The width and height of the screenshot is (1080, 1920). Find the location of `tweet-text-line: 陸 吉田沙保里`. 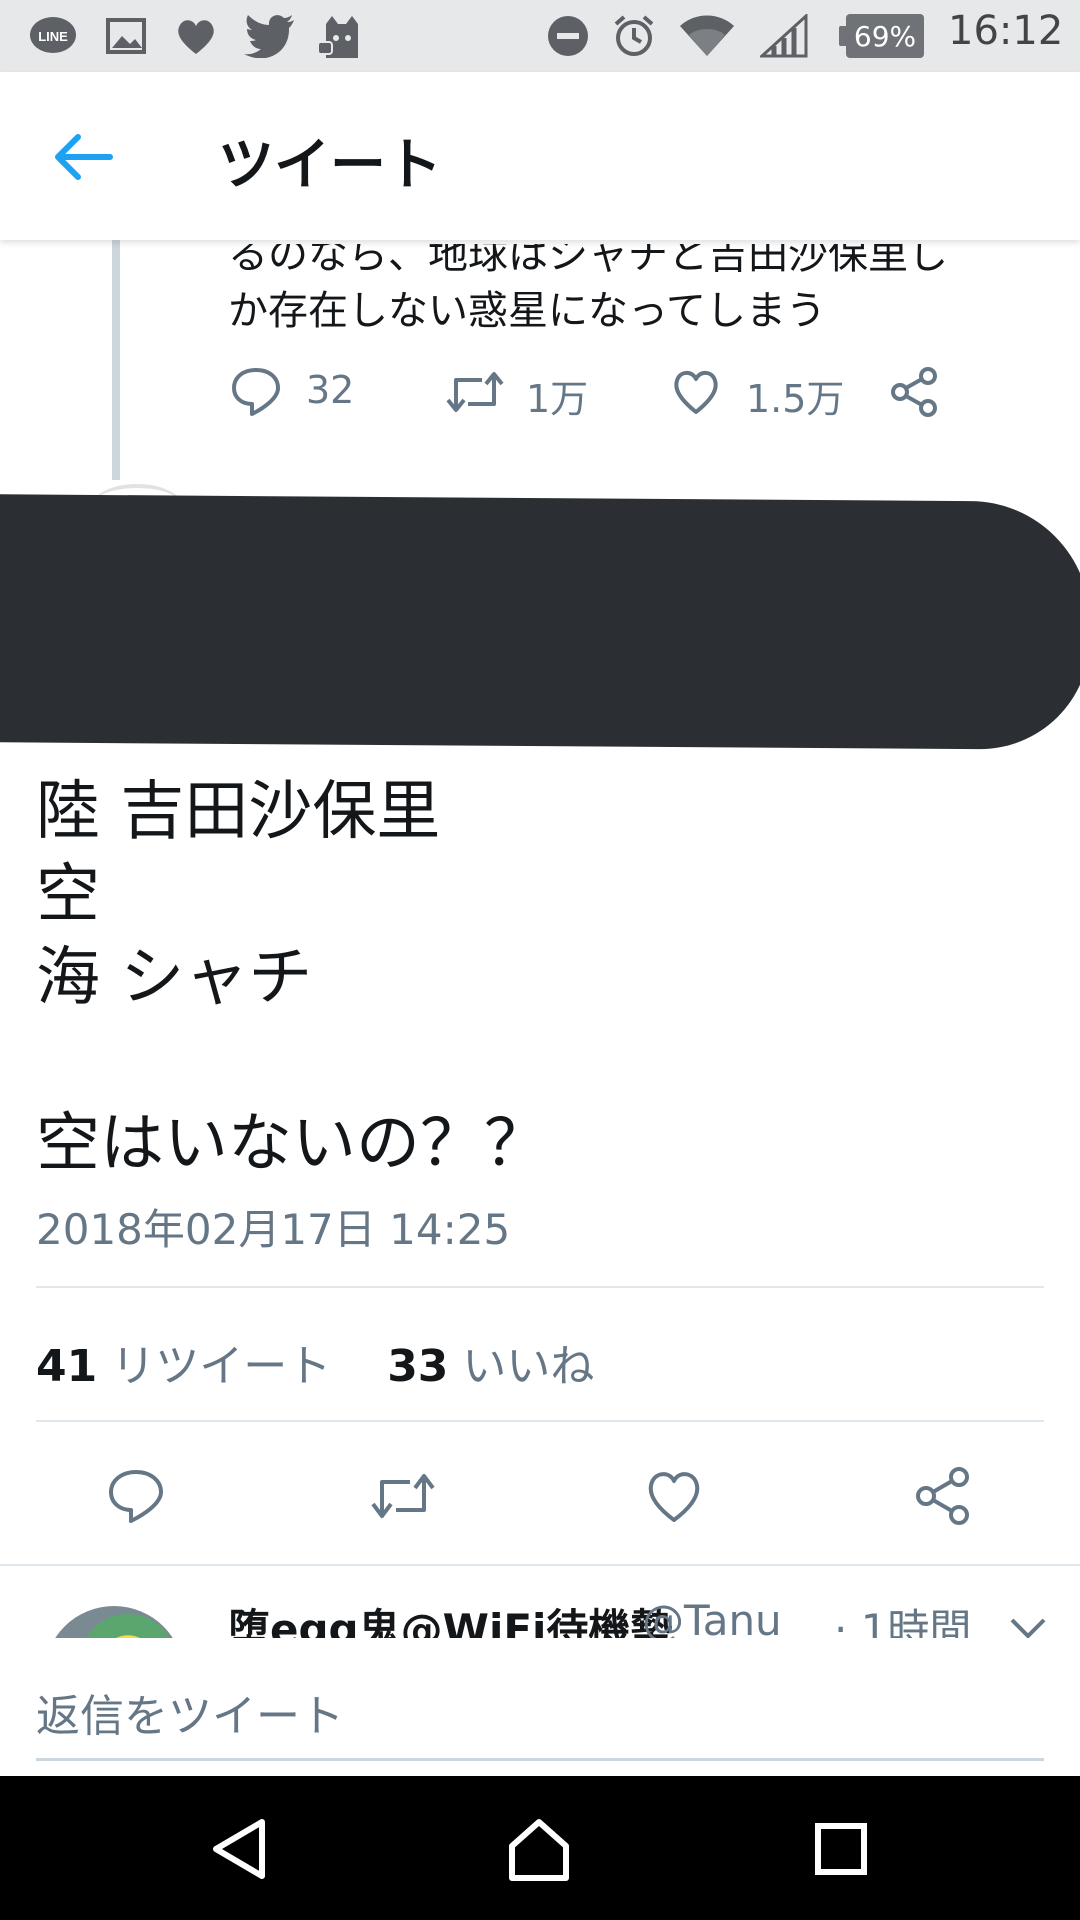

tweet-text-line: 陸 吉田沙保里 is located at coordinates (238, 812).